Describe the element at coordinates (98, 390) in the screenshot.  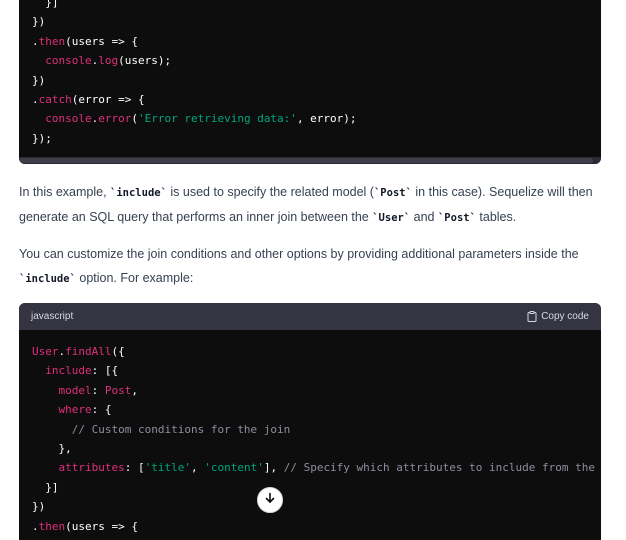
I see `code-token: :` at that location.